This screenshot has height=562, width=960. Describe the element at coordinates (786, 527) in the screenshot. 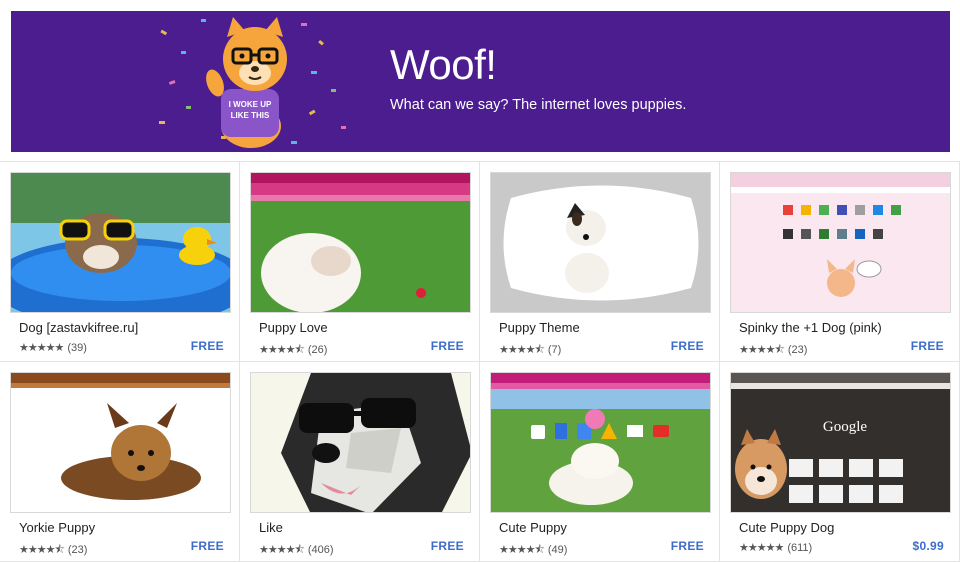

I see `theme-title: Cute Puppy Dog` at that location.